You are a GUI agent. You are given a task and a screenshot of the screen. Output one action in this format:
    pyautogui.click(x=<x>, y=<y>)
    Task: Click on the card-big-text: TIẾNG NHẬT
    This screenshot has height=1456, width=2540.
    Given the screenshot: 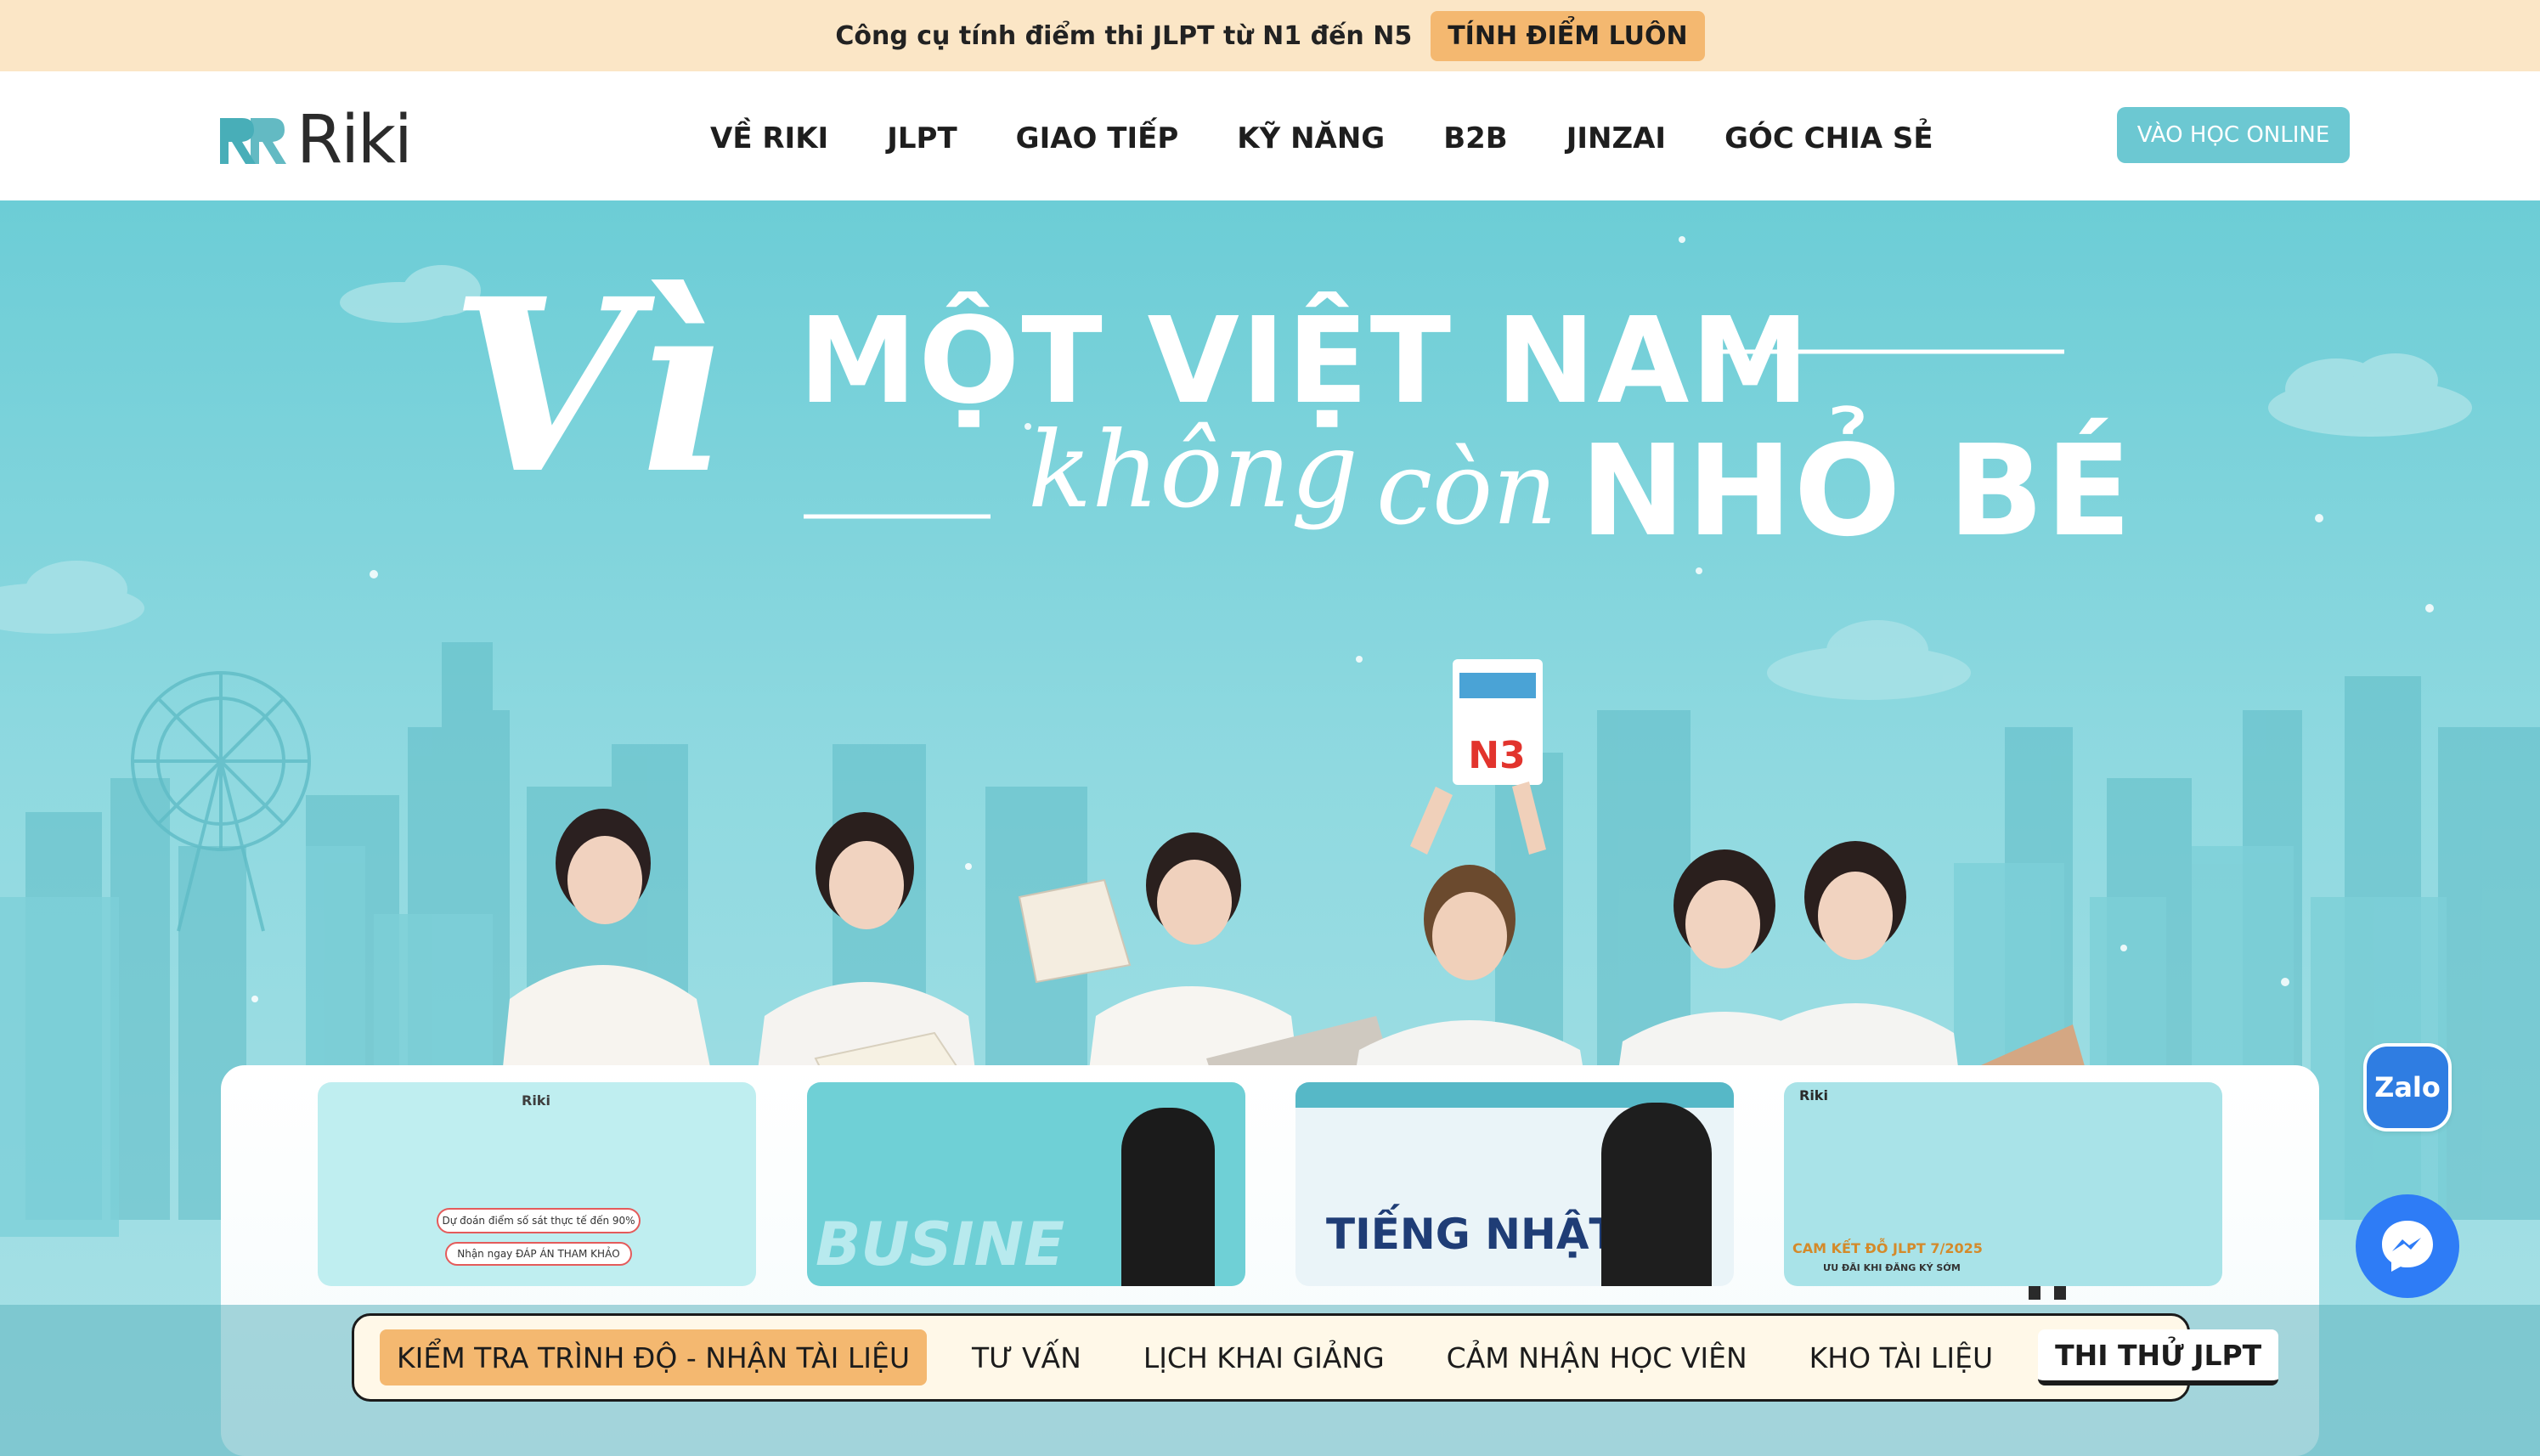 What is the action you would take?
    pyautogui.click(x=1472, y=1234)
    